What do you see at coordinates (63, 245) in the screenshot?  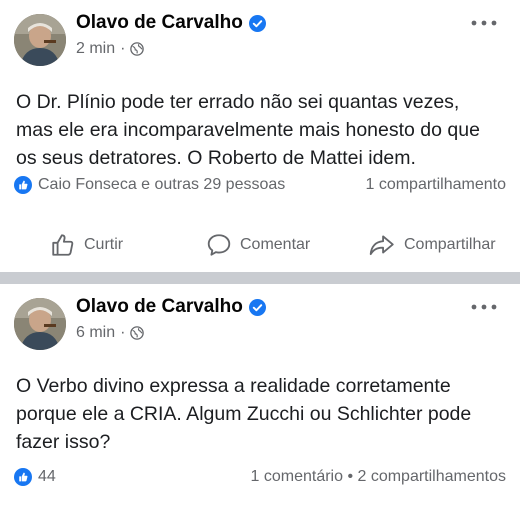 I see `like-icon` at bounding box center [63, 245].